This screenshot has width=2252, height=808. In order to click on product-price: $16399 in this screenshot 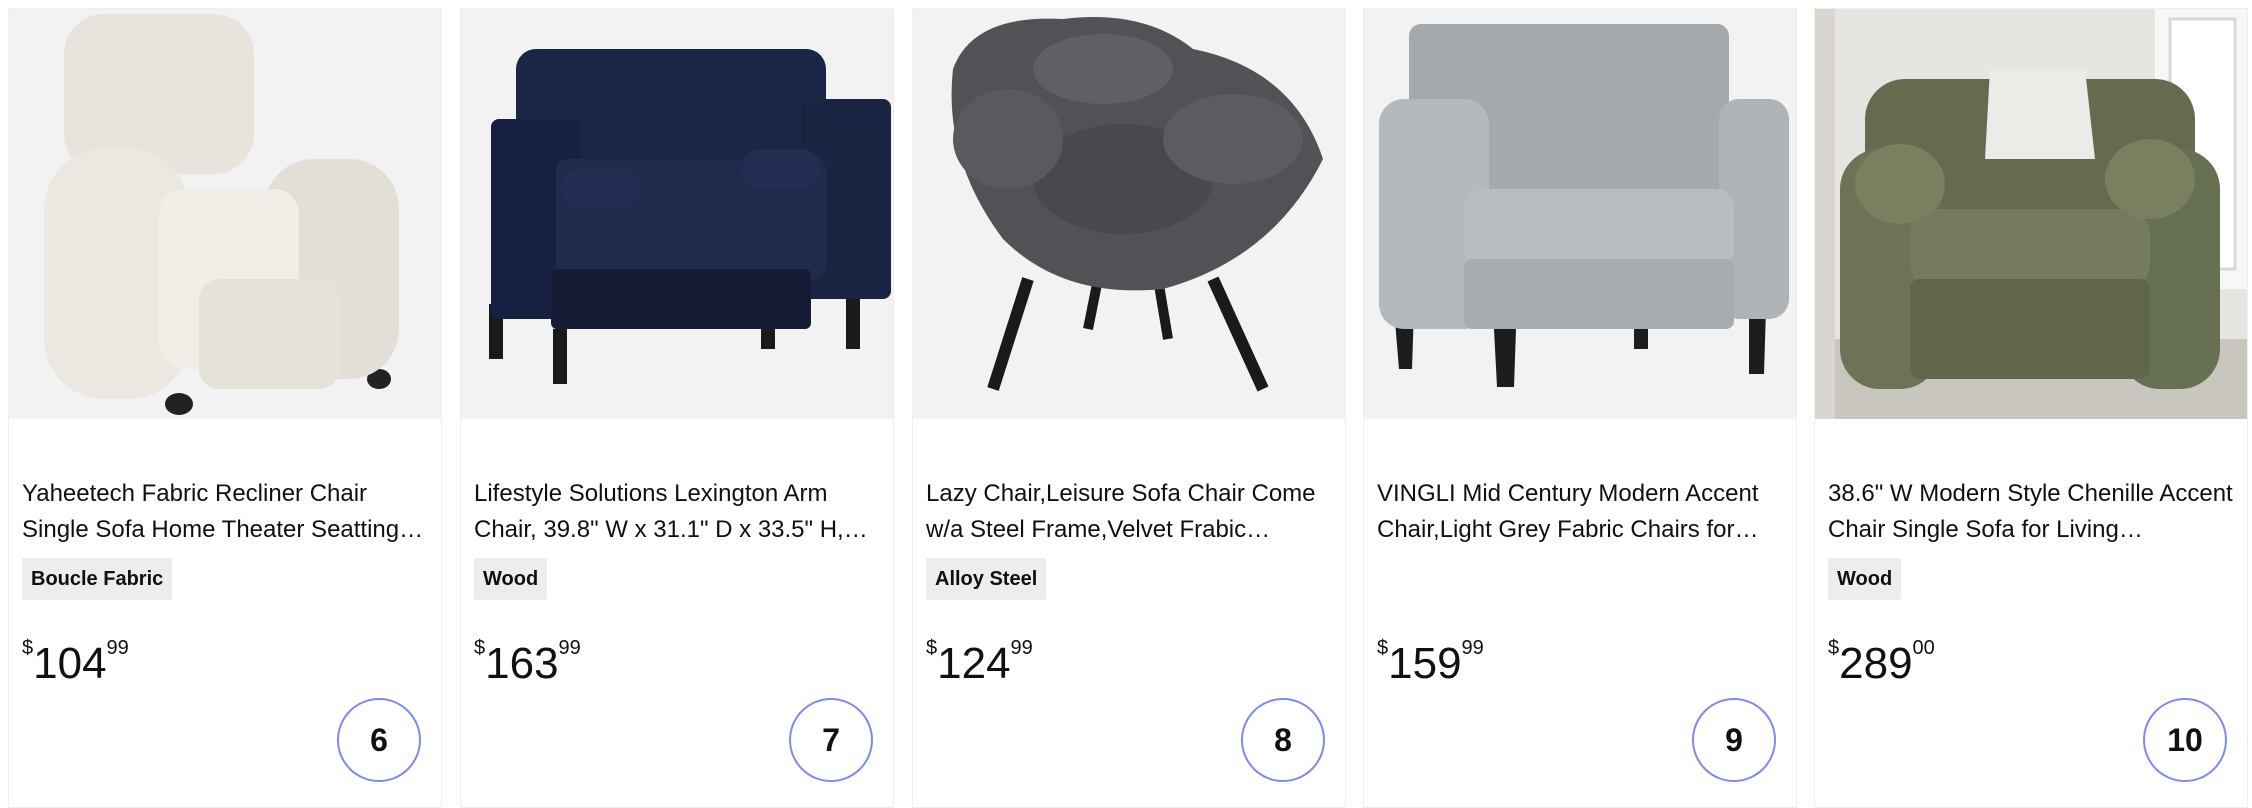, I will do `click(527, 661)`.